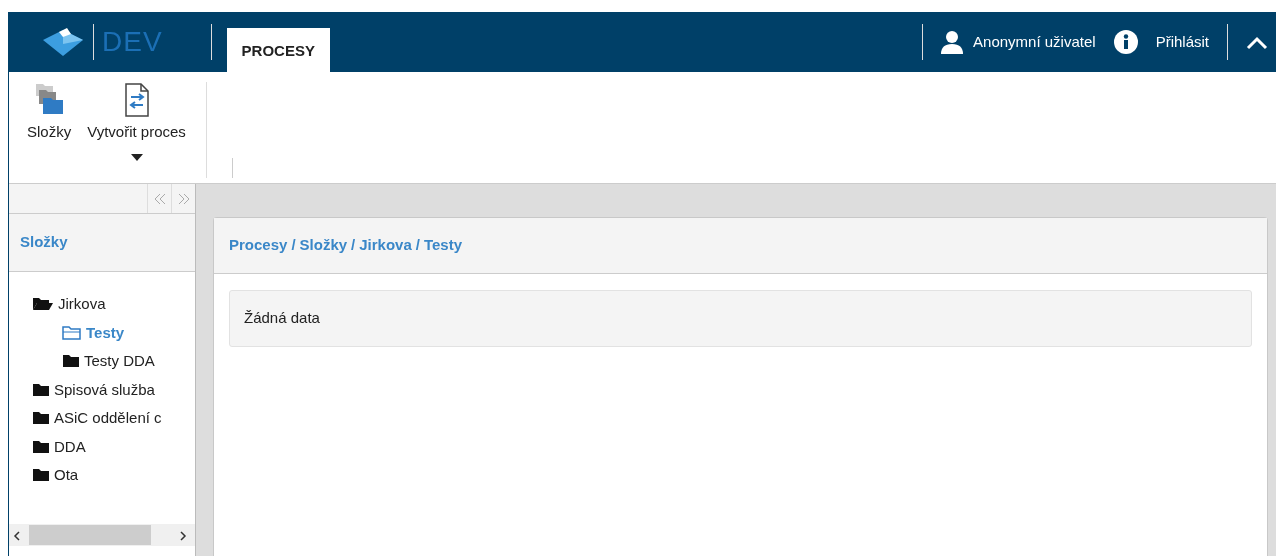 The image size is (1276, 556). What do you see at coordinates (278, 49) in the screenshot?
I see `tab: PROCESY` at bounding box center [278, 49].